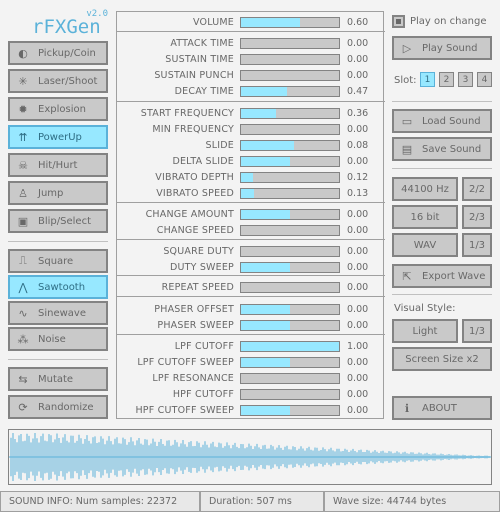 Image resolution: width=500 pixels, height=512 pixels. I want to click on play-sound-button: ▷ Play Sound, so click(442, 48).